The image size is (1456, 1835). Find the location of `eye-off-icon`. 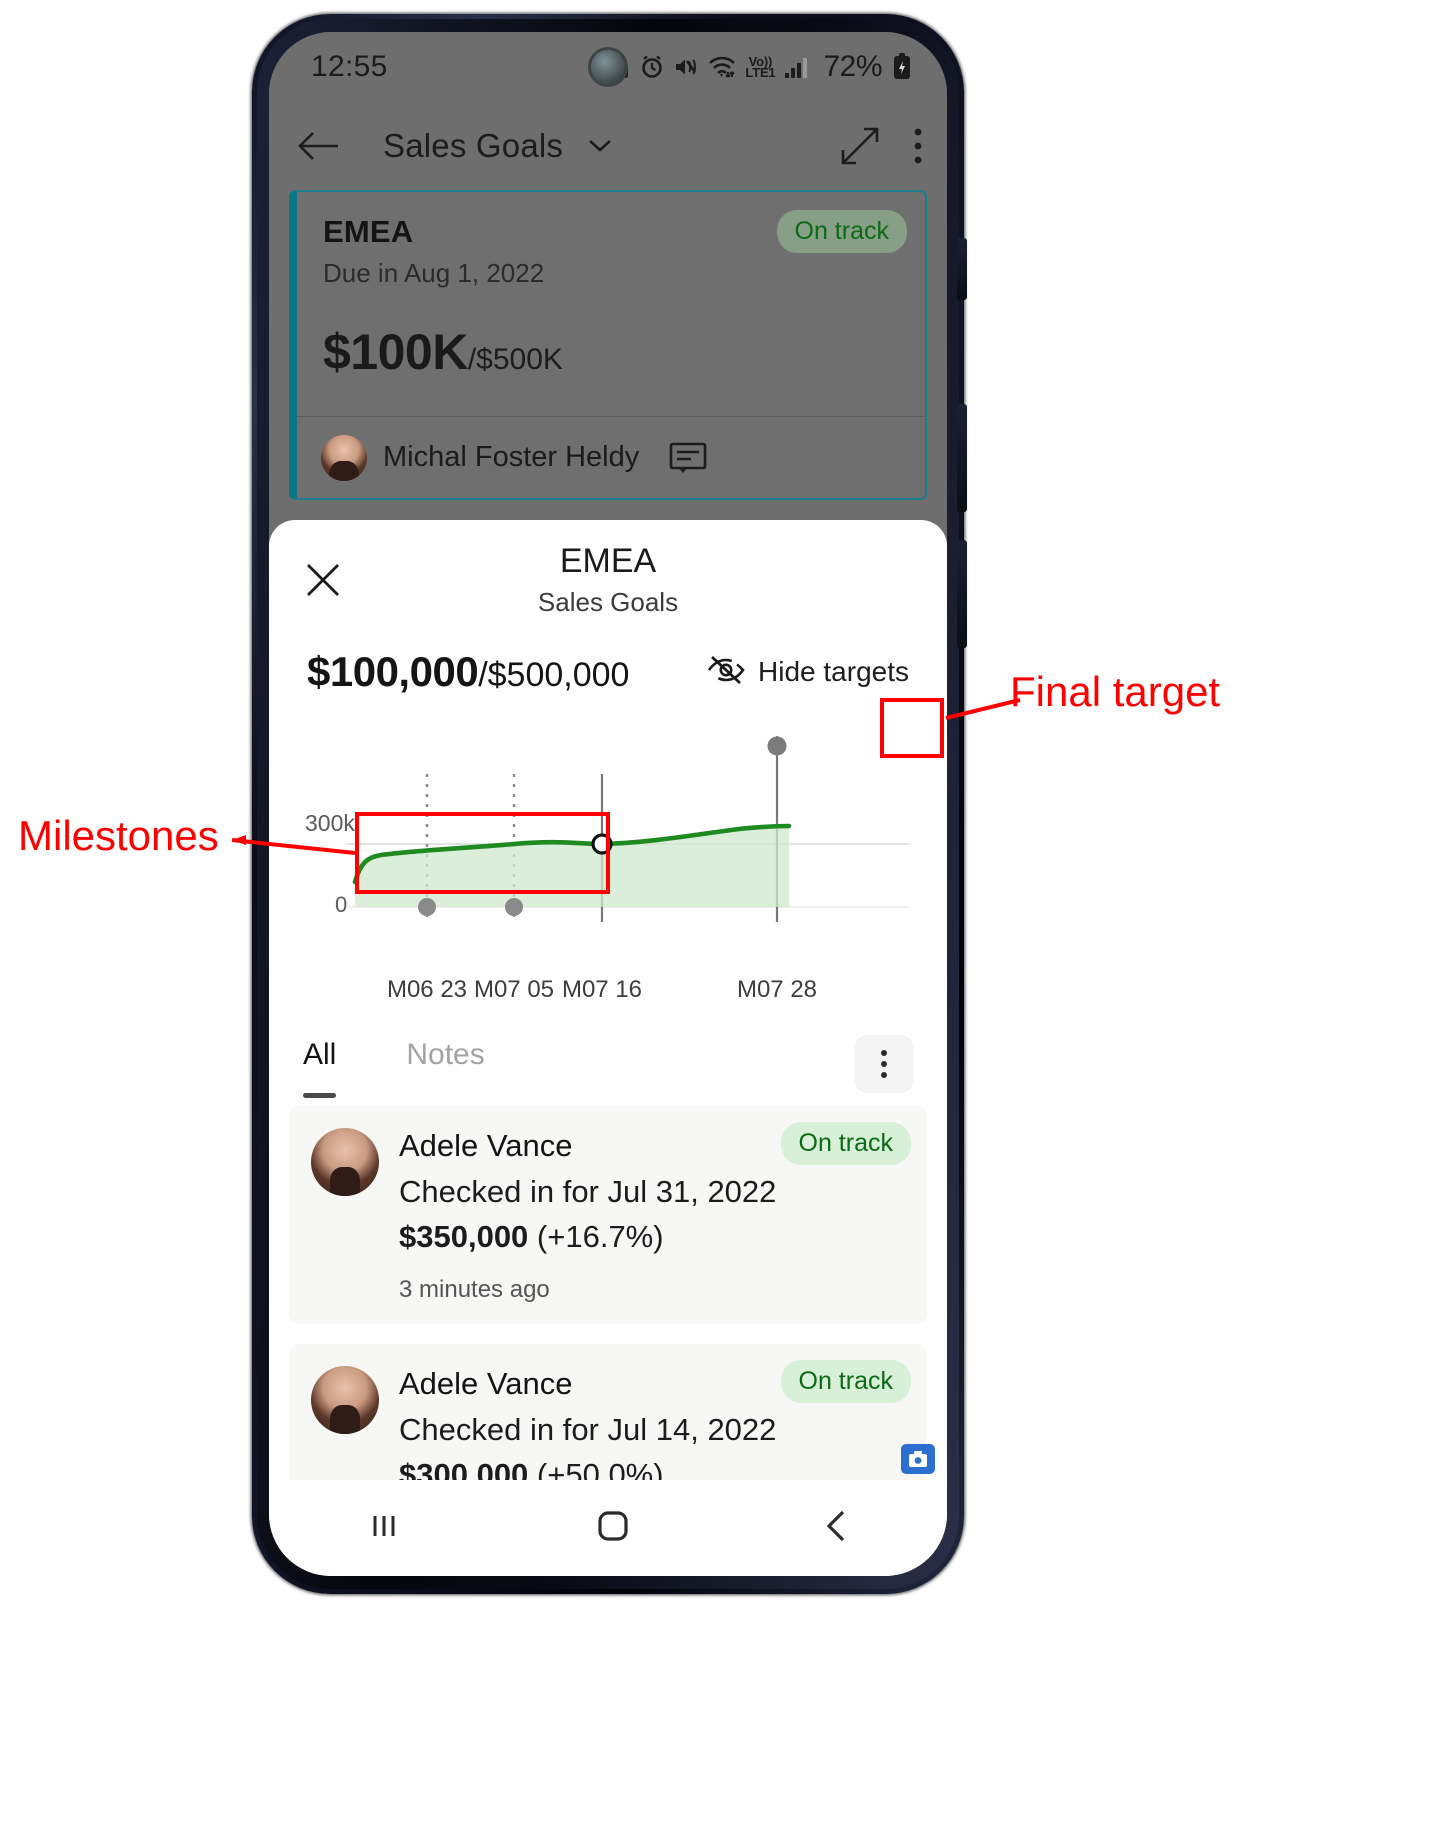

eye-off-icon is located at coordinates (726, 672).